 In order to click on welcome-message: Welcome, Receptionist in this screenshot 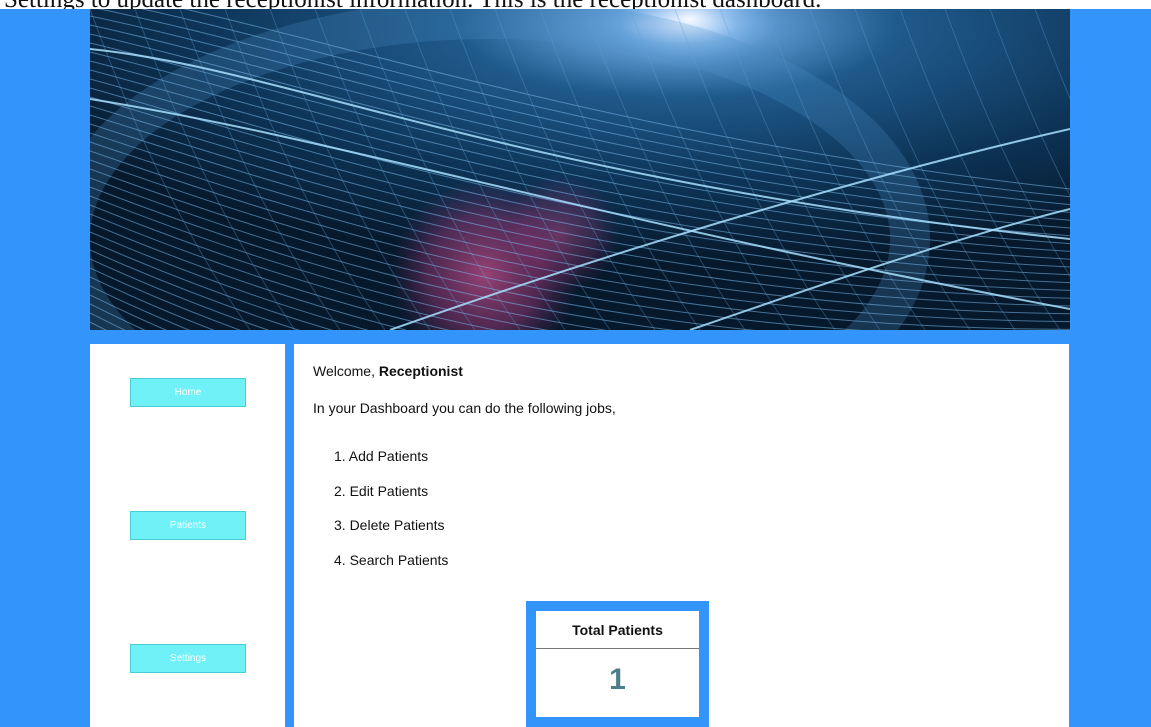, I will do `click(388, 371)`.